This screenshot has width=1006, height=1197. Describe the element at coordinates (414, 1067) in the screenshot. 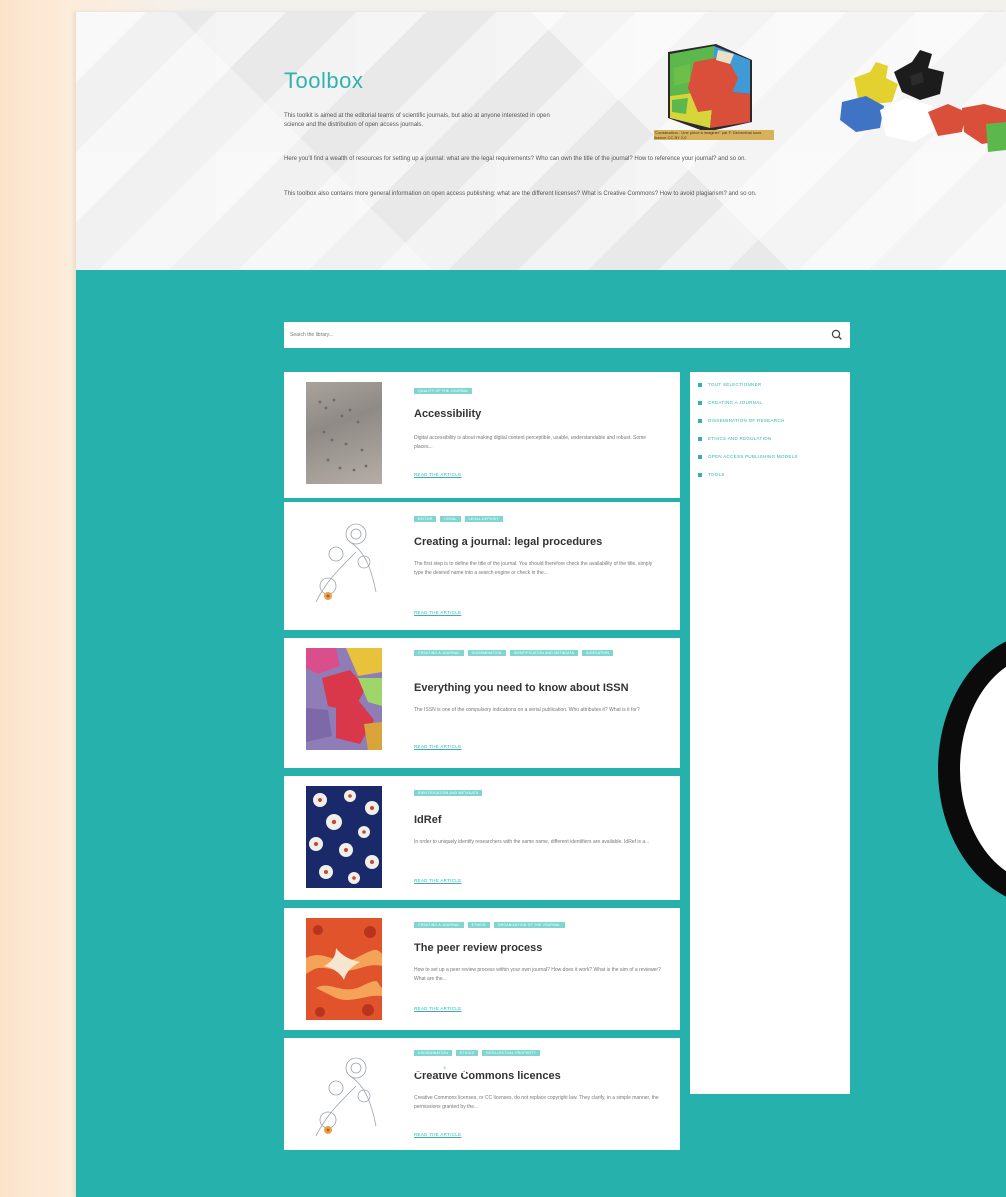

I see `page-button: 2` at that location.